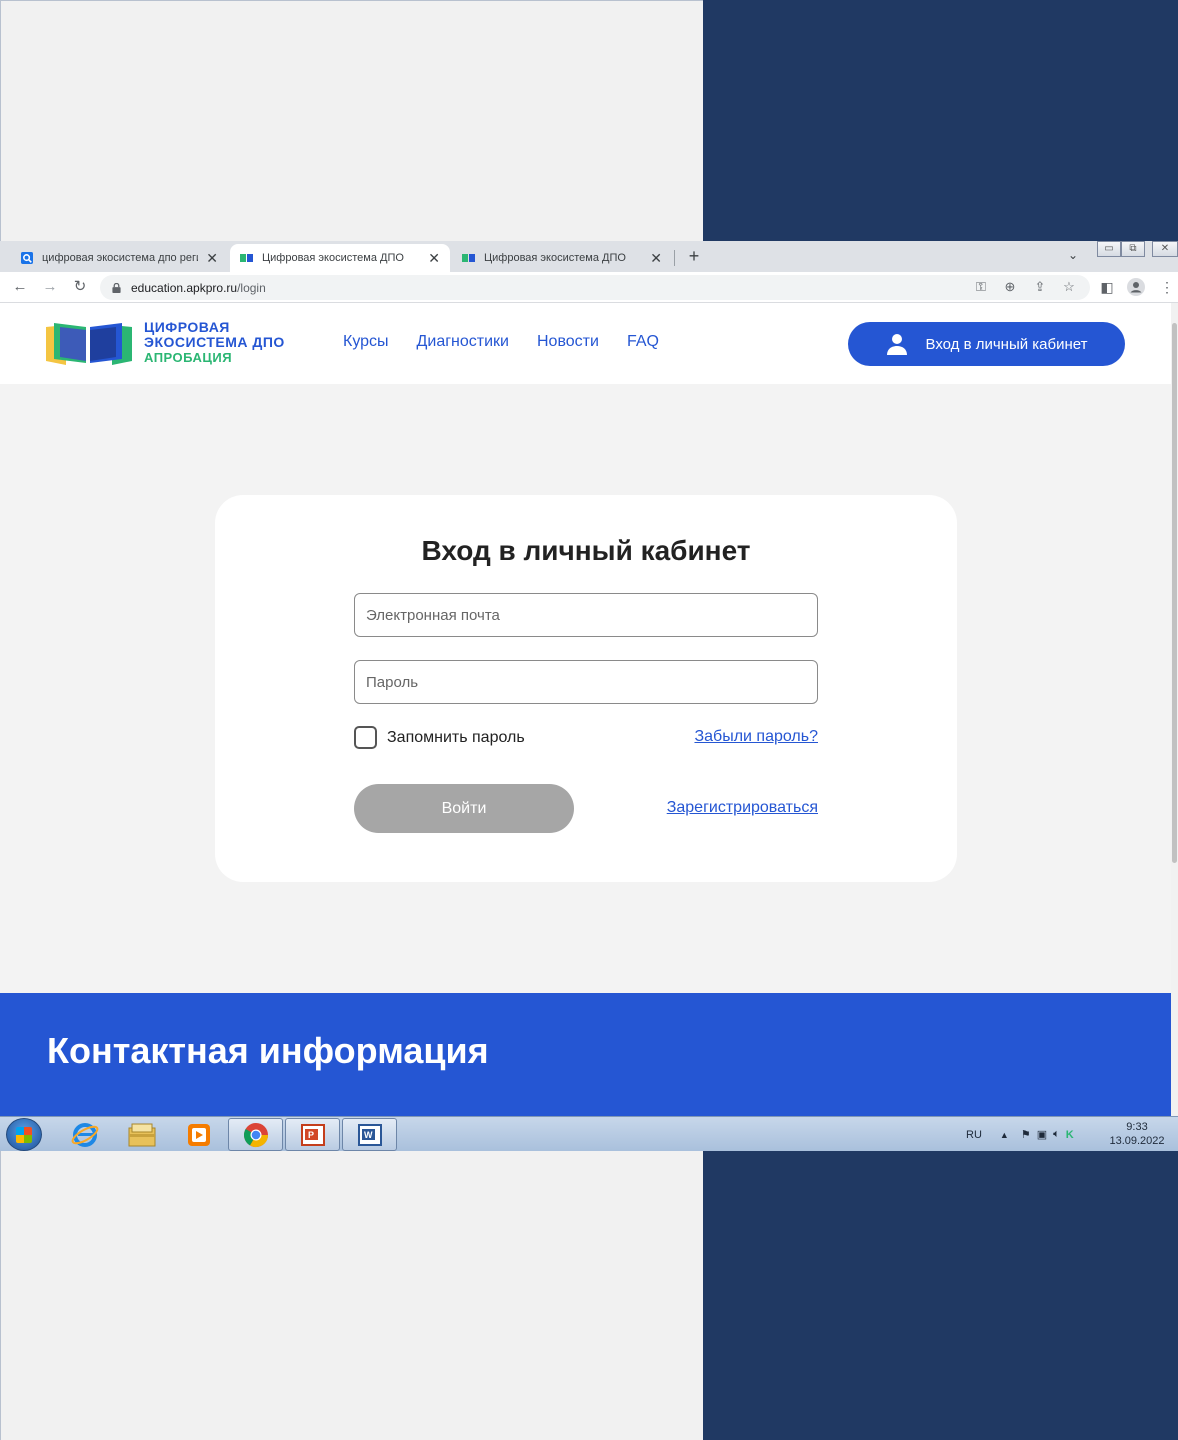 The image size is (1178, 1440). I want to click on search-favicon-icon, so click(27, 258).